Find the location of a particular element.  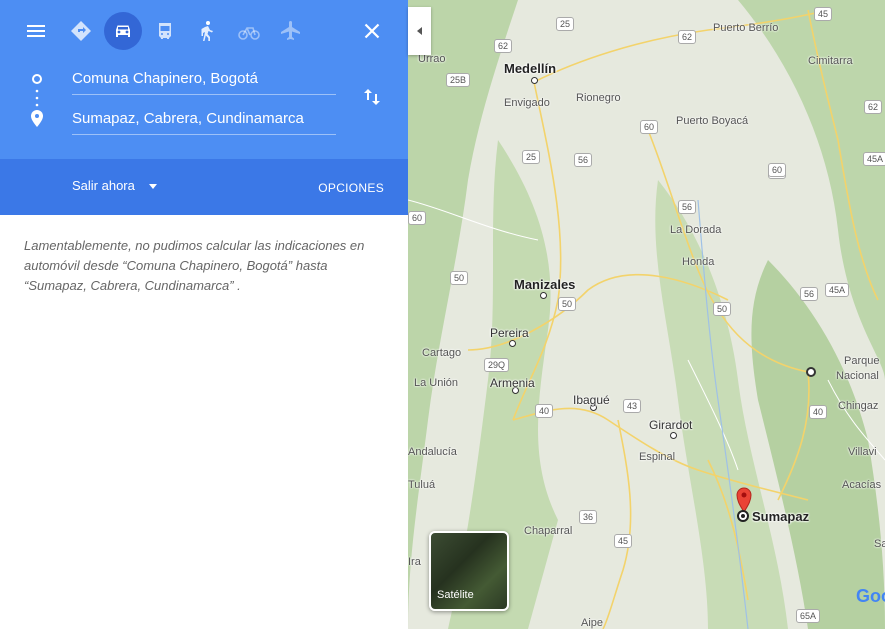

swap-button is located at coordinates (372, 97).